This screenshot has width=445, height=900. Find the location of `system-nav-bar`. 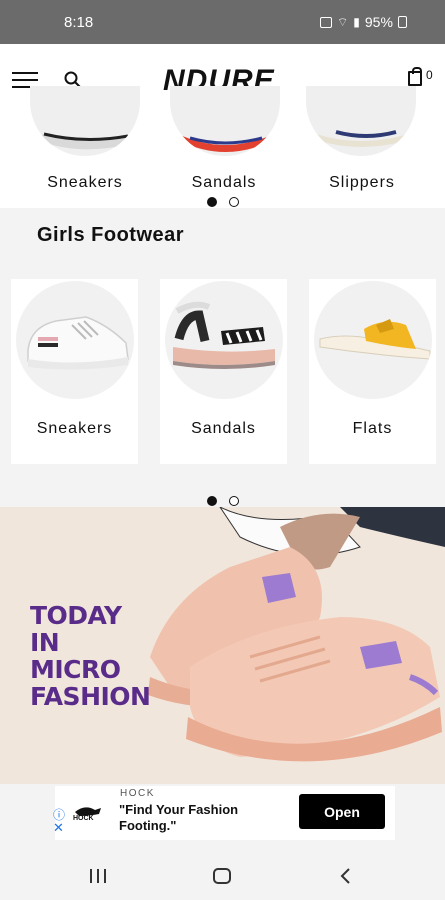

system-nav-bar is located at coordinates (222, 875).